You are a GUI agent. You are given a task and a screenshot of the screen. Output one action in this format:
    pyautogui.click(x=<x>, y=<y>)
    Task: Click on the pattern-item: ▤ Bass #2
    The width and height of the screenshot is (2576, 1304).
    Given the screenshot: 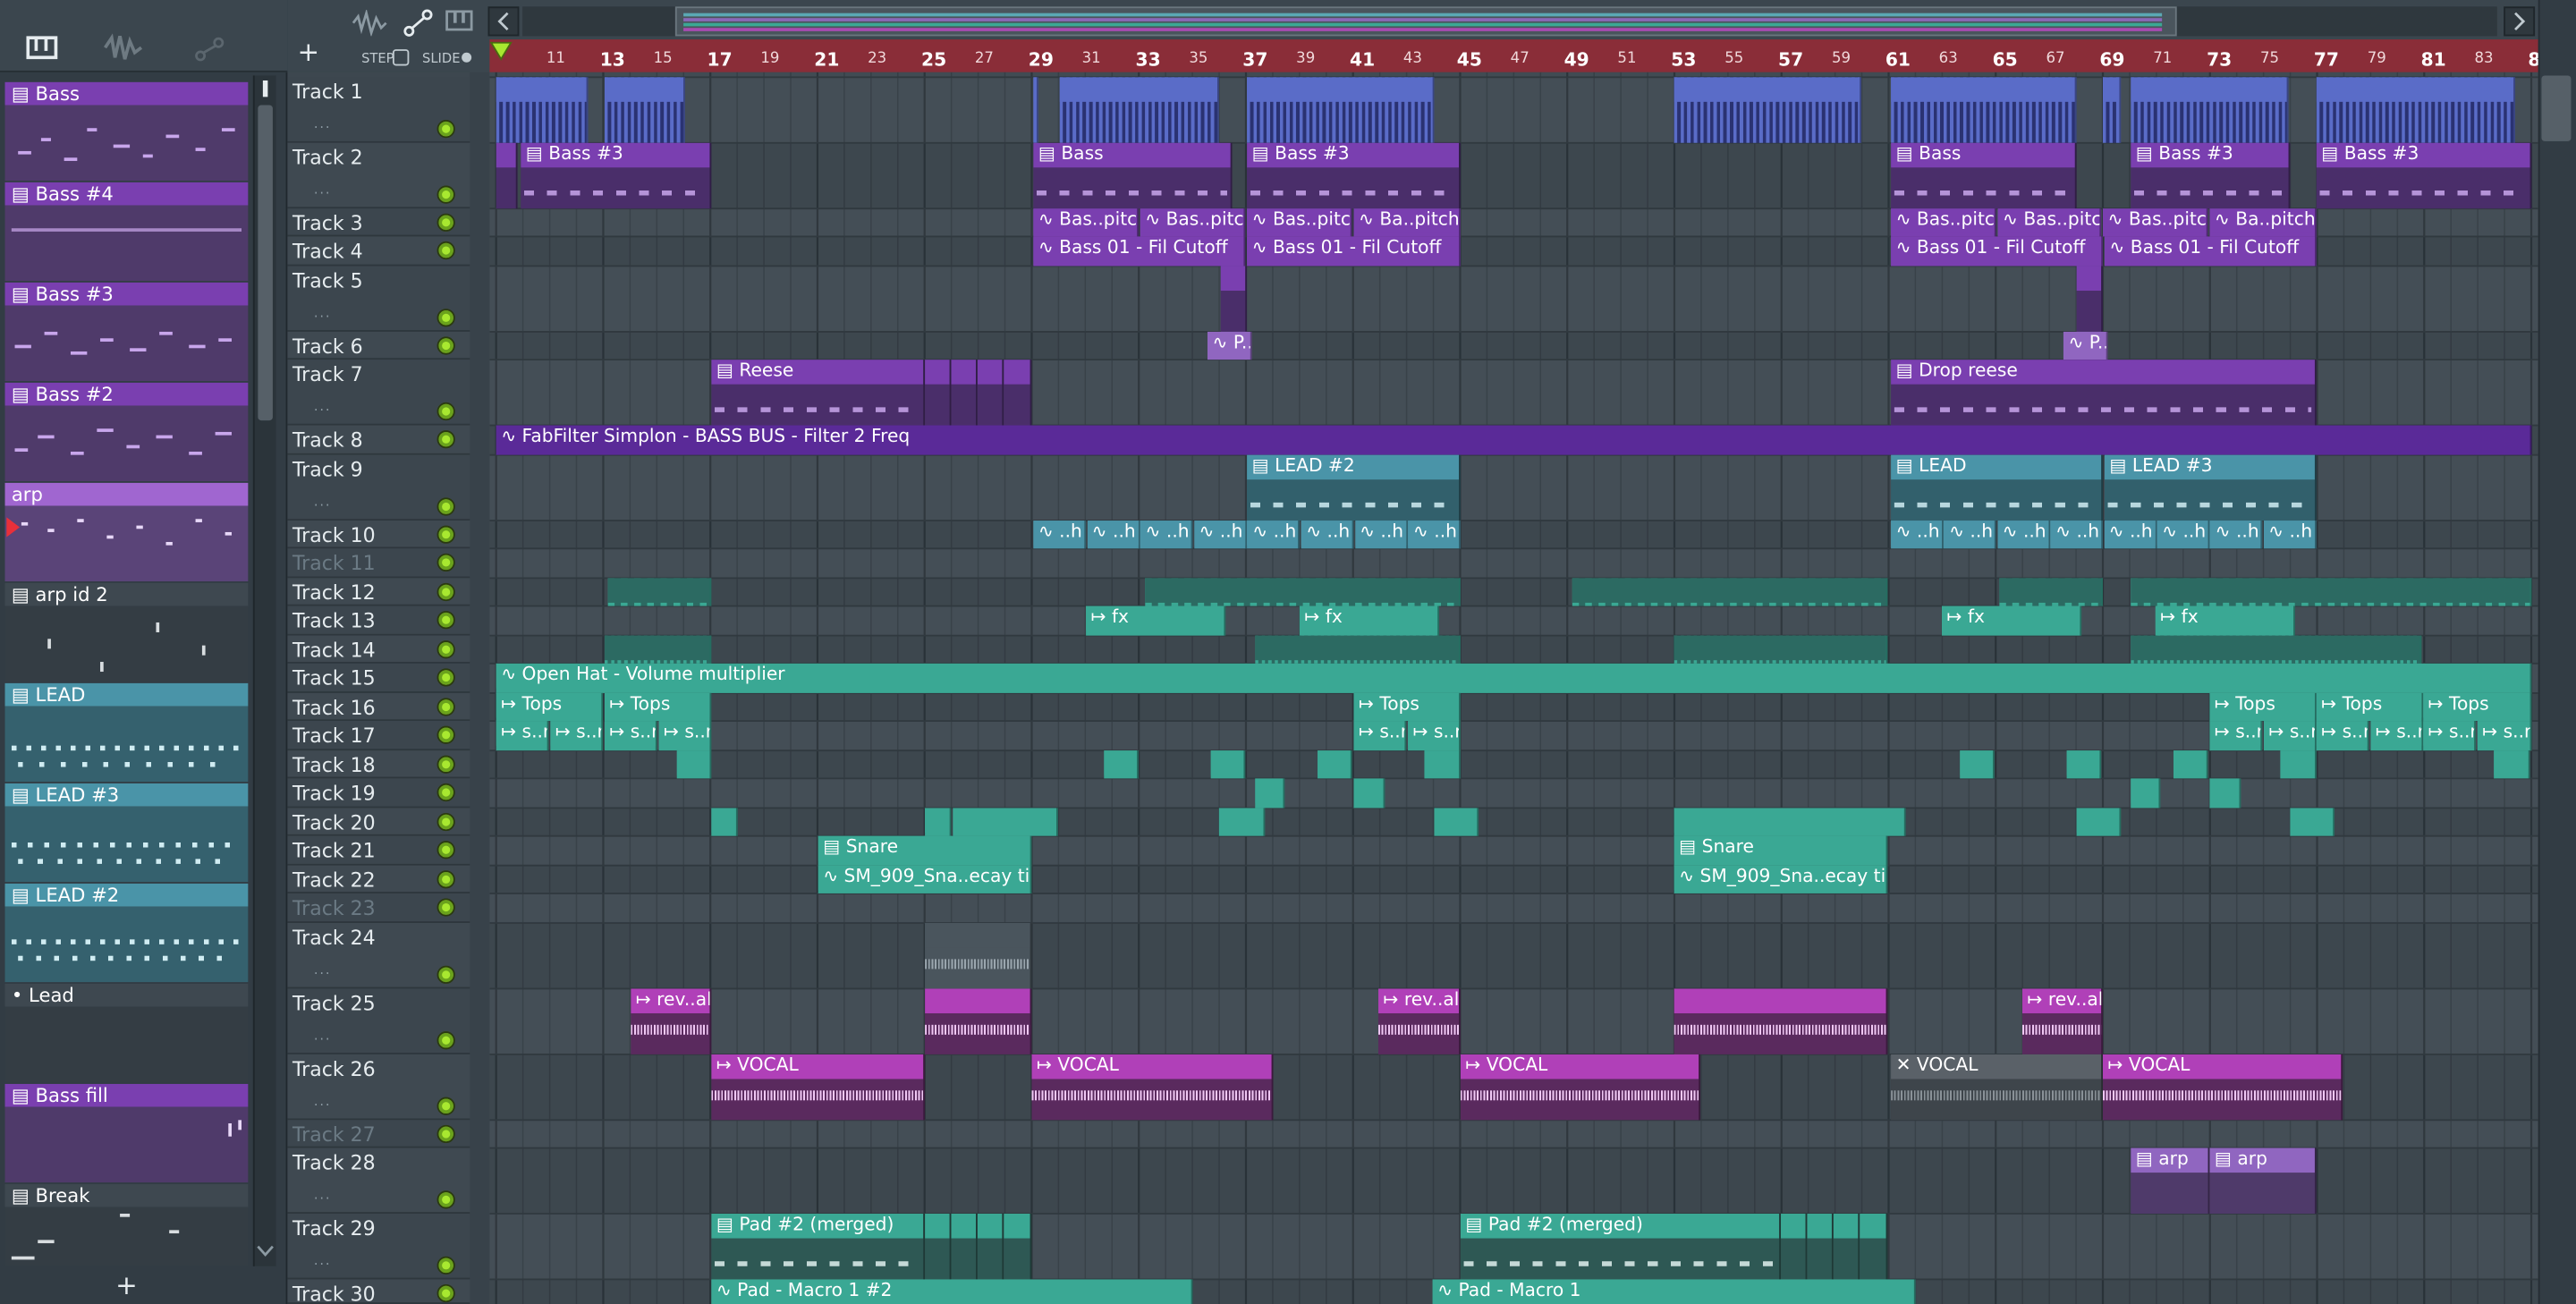 What is the action you would take?
    pyautogui.click(x=126, y=394)
    